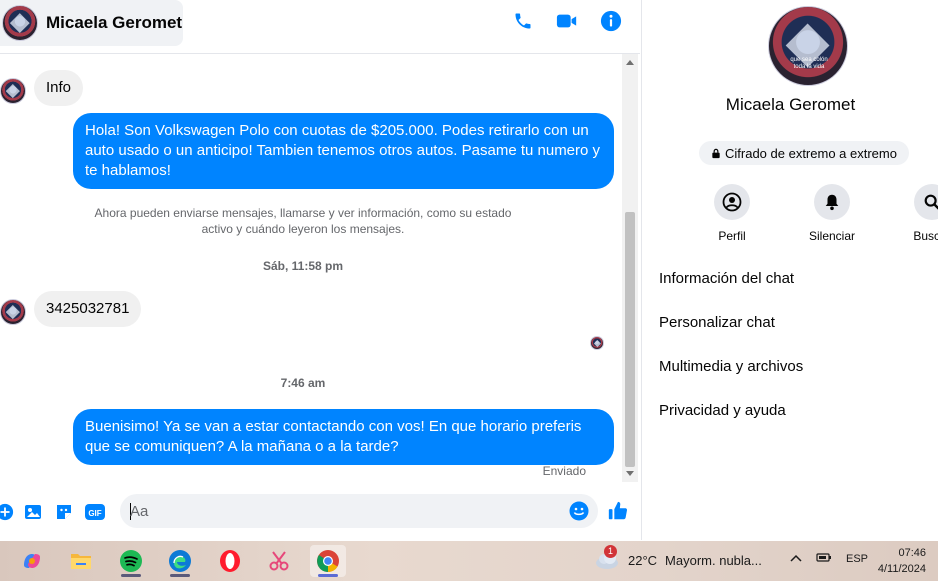  Describe the element at coordinates (732, 202) in the screenshot. I see `profile-icon` at that location.